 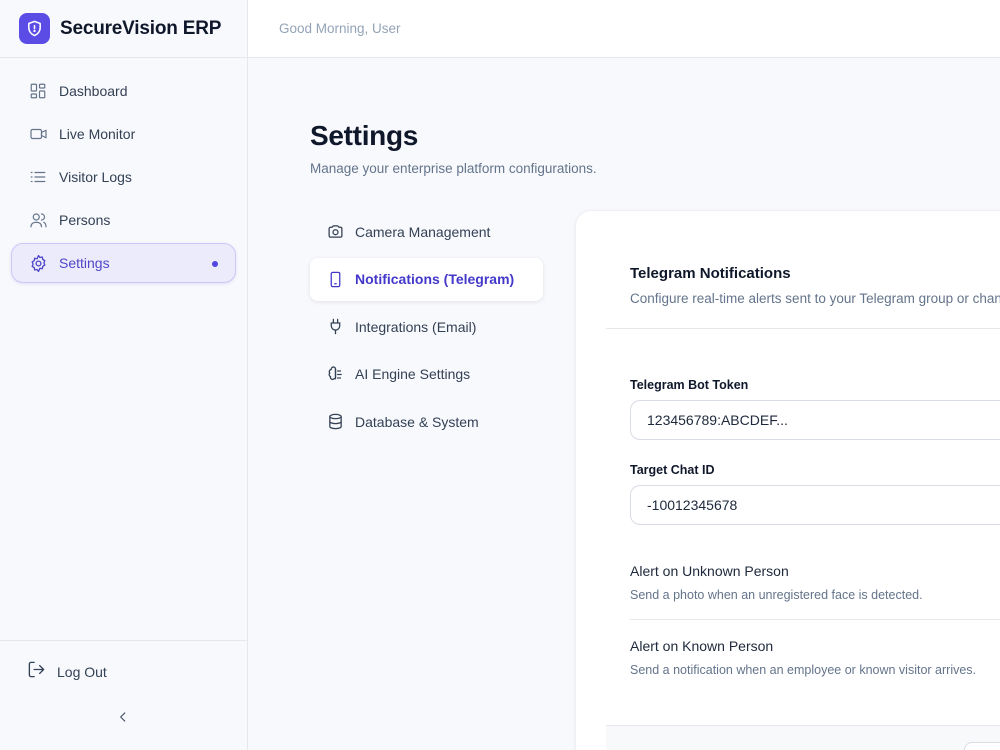 What do you see at coordinates (123, 263) in the screenshot?
I see `sidebar-item-settings: Settings` at bounding box center [123, 263].